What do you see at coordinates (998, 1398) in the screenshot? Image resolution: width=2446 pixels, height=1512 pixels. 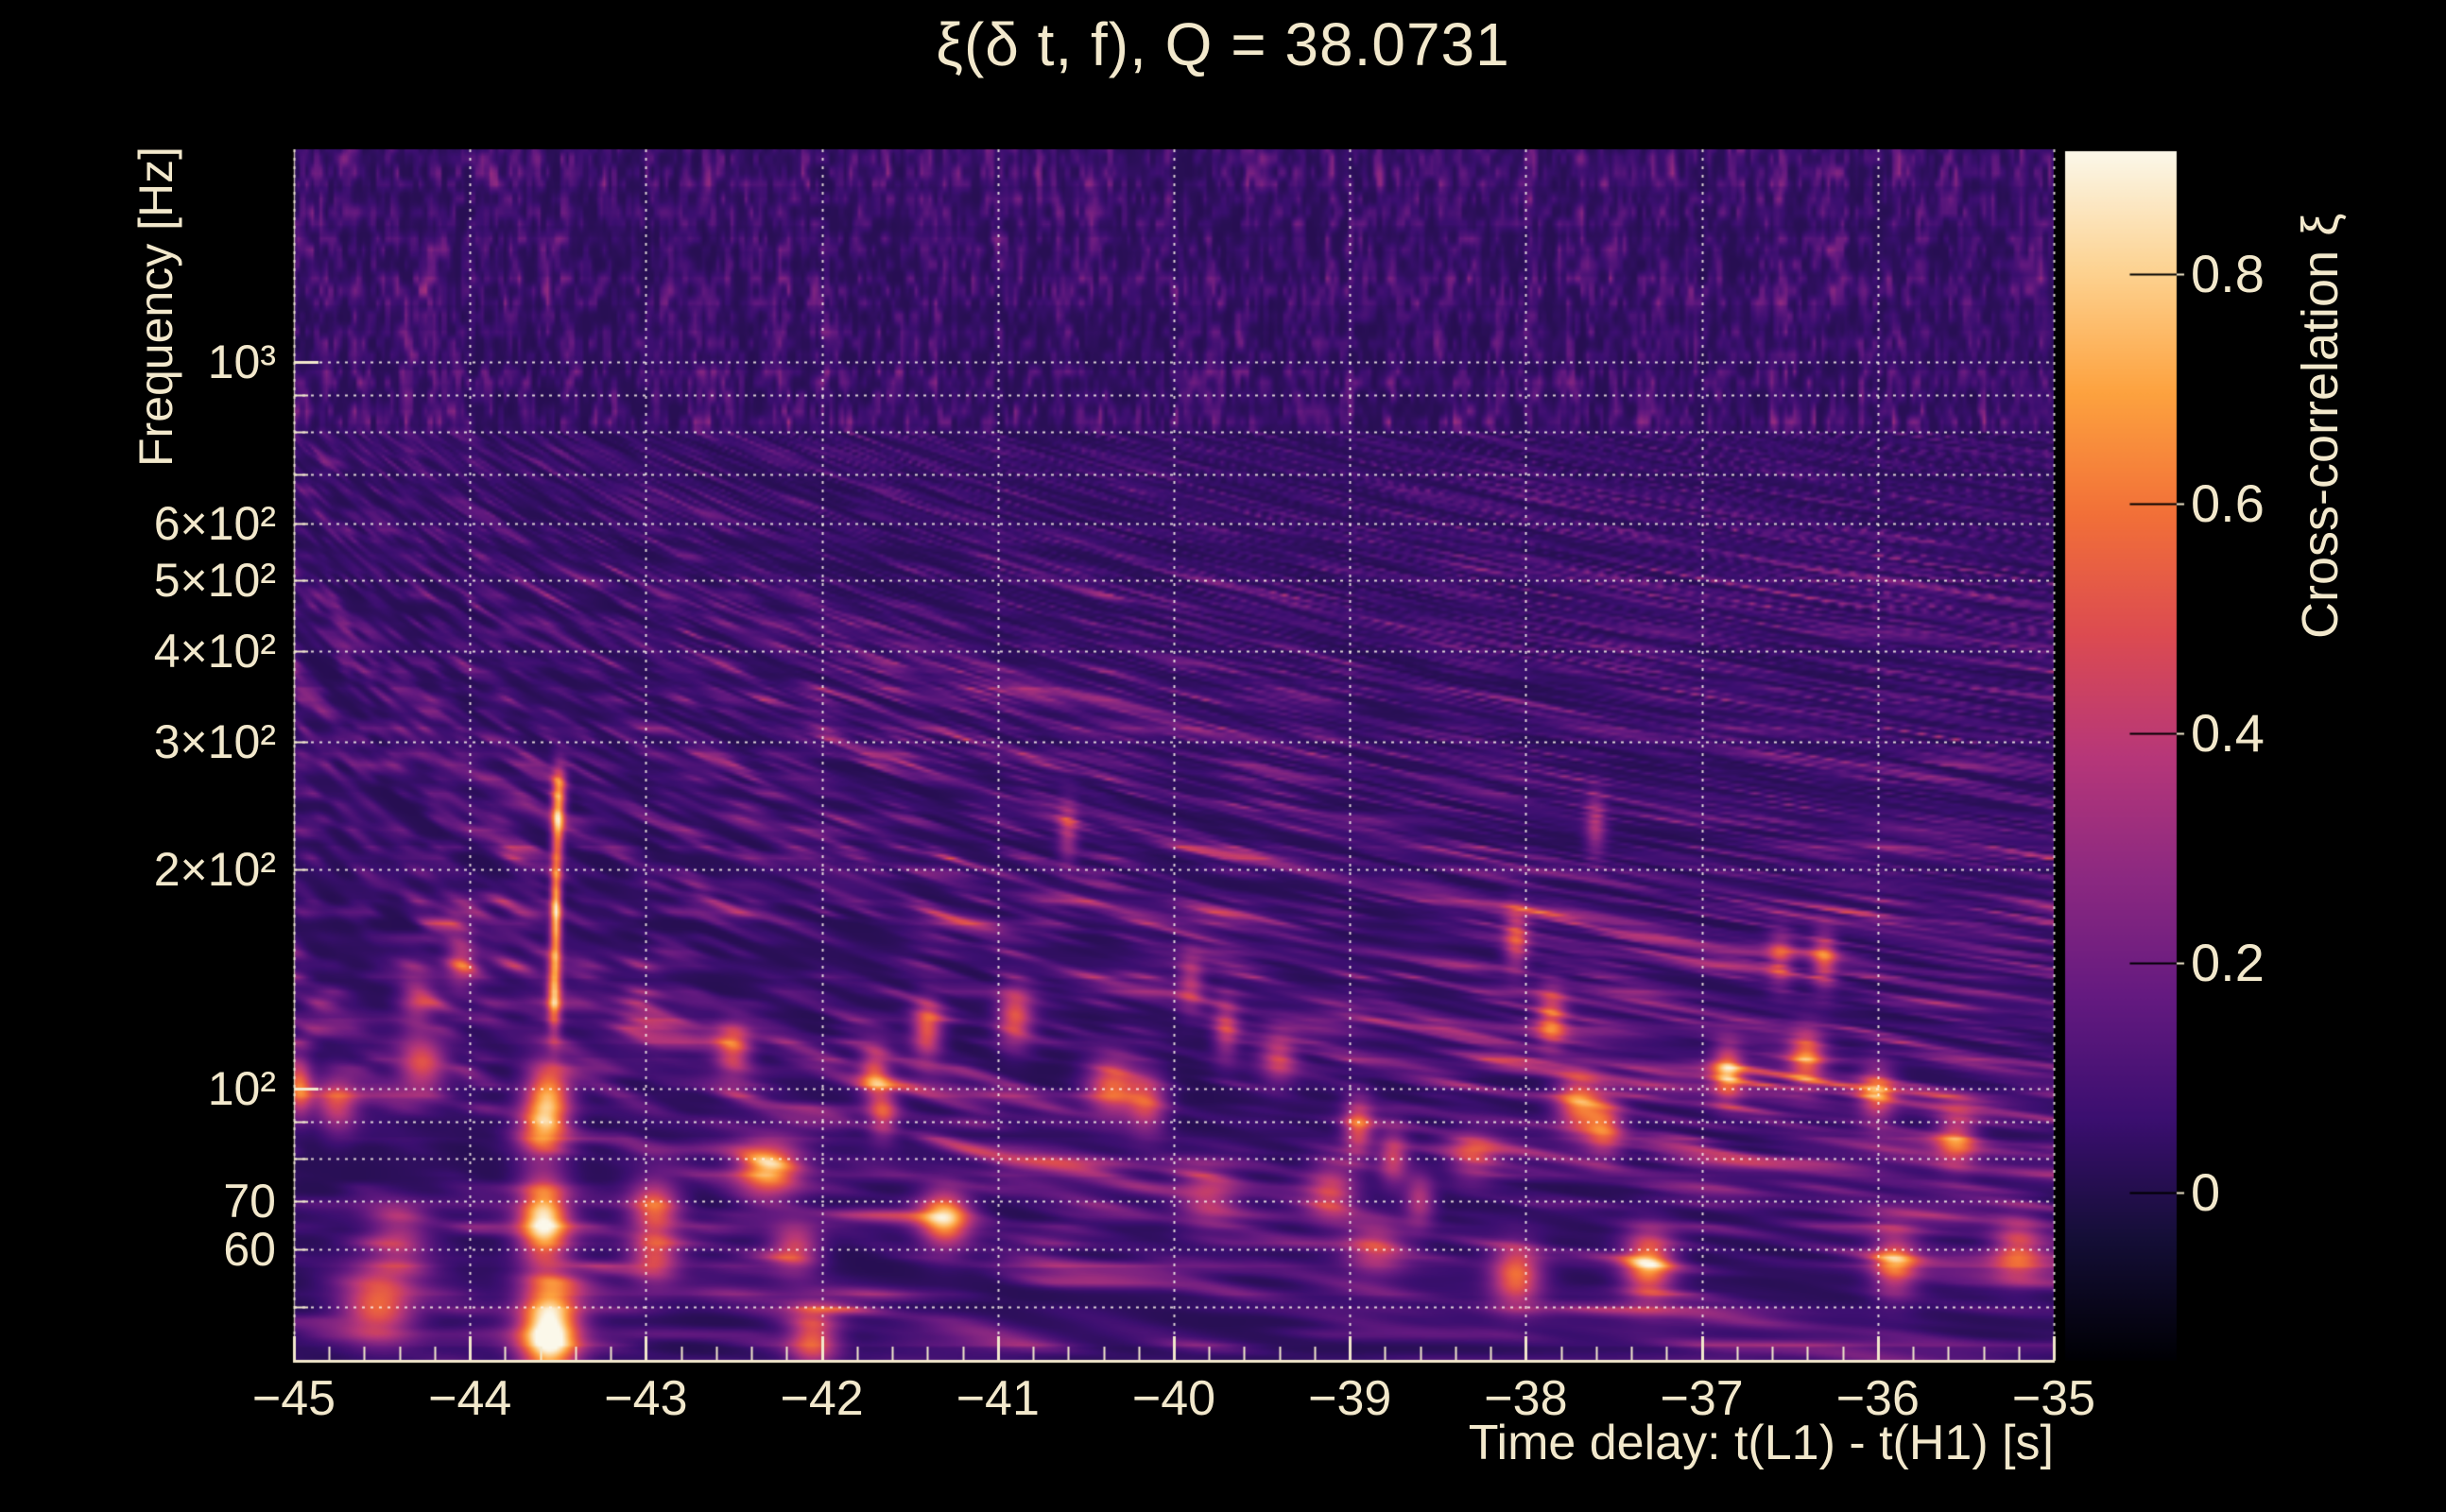 I see `x-tick-label: −41` at bounding box center [998, 1398].